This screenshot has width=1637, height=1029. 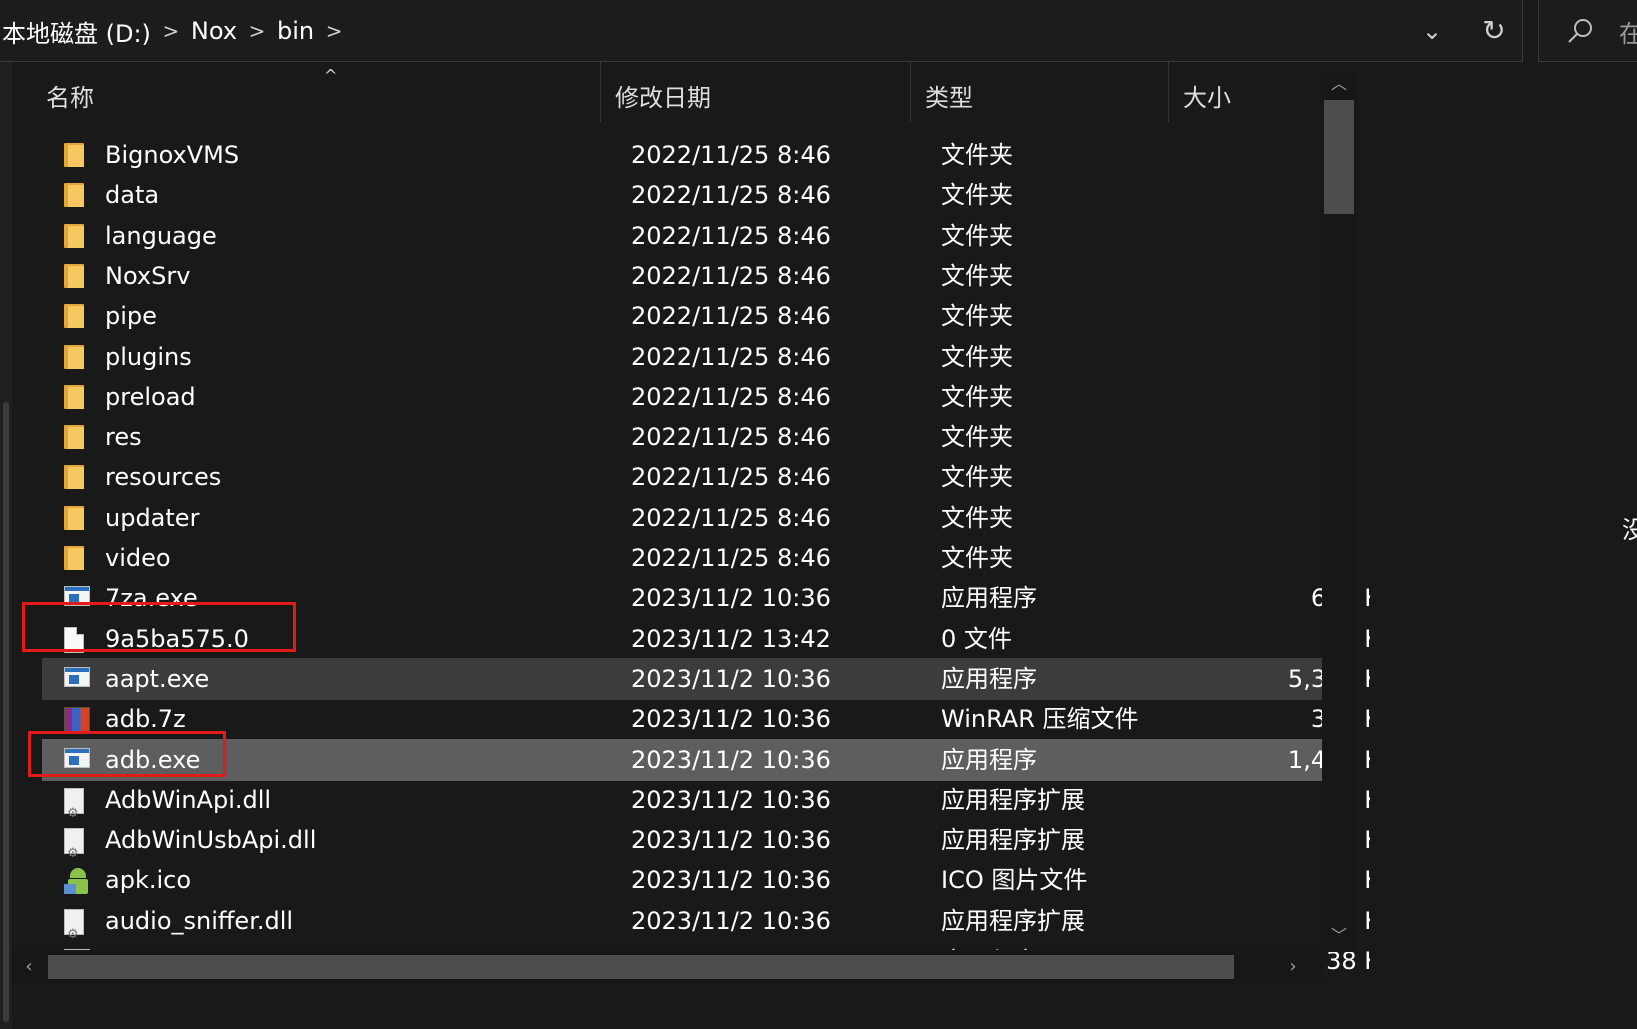 What do you see at coordinates (1339, 157) in the screenshot?
I see `vertical-scroll-thumb` at bounding box center [1339, 157].